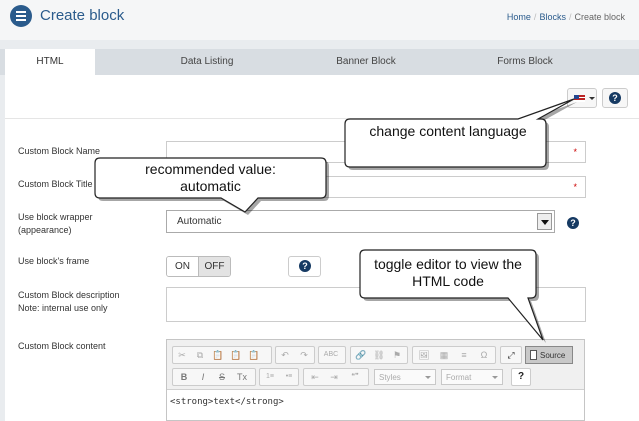  What do you see at coordinates (199, 221) in the screenshot?
I see `select-value: Automatic` at bounding box center [199, 221].